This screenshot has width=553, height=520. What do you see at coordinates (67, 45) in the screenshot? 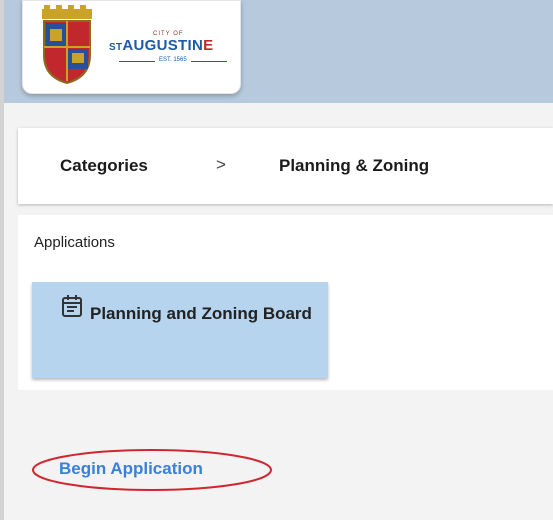
I see `city-crest-icon` at bounding box center [67, 45].